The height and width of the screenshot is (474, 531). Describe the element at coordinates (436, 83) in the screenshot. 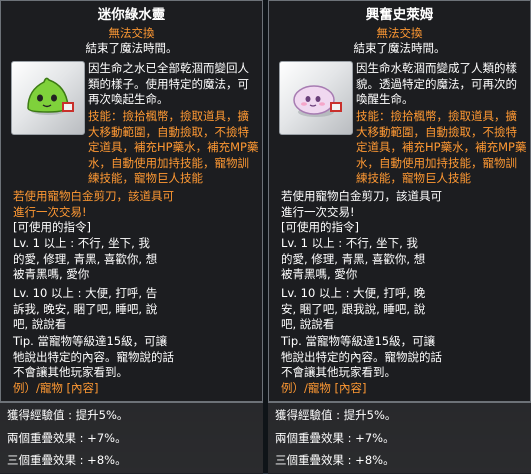

I see `item-description: 因生命水乾涸而變成了人類的樣 貌。透過特定的魔法，可再次的 喚醒生命。` at that location.